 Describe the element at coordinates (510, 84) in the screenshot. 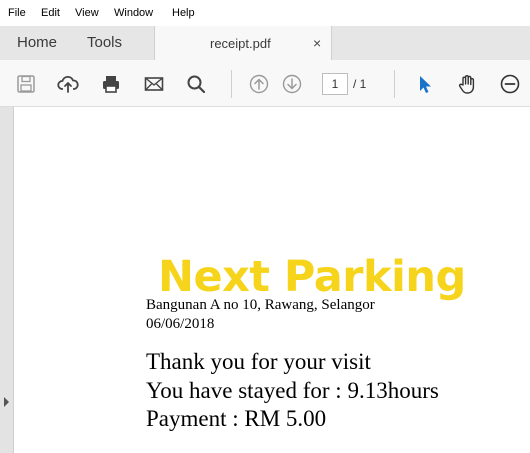

I see `zoom-out-icon` at that location.